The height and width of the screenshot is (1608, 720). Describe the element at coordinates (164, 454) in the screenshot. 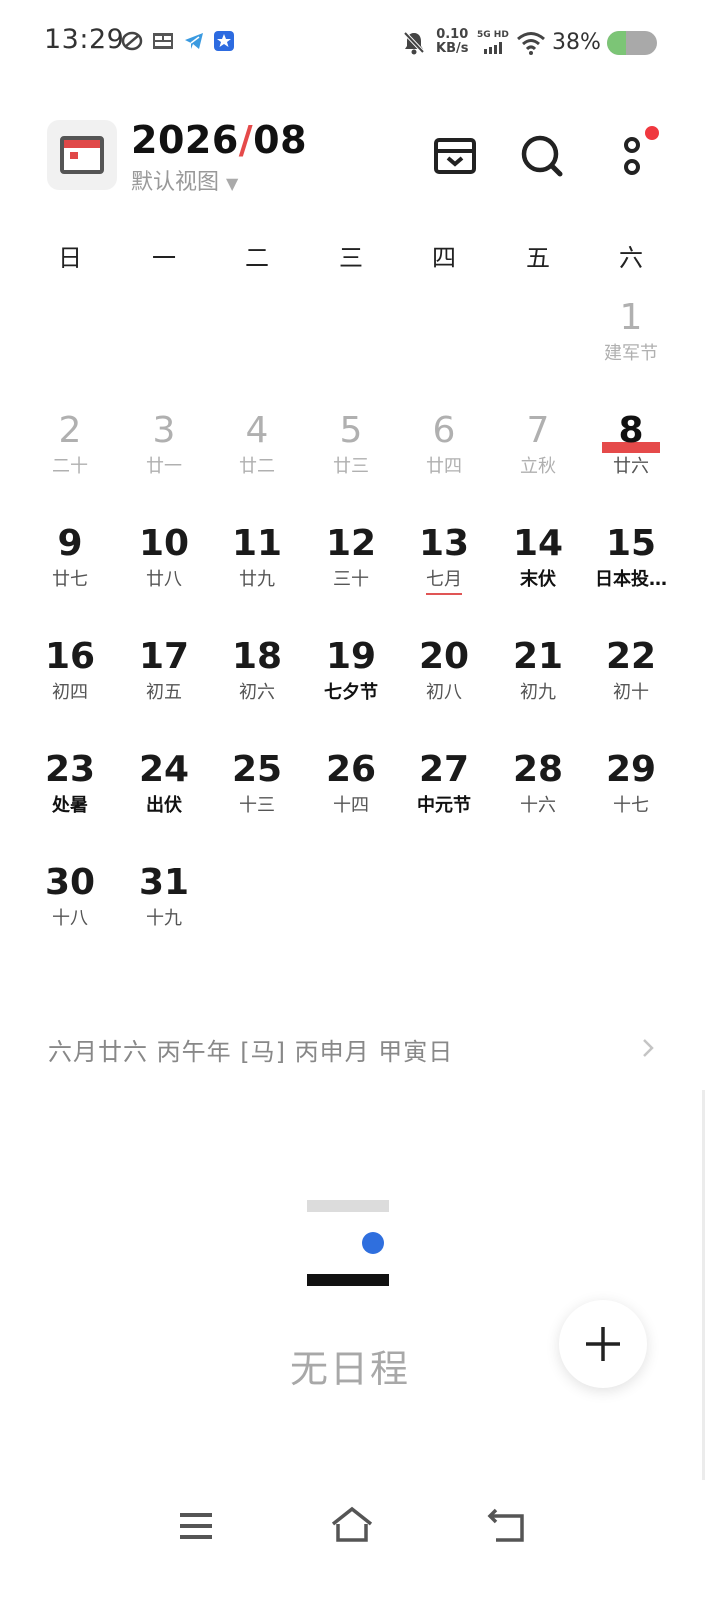

I see `day-cell: 3 廿一` at that location.